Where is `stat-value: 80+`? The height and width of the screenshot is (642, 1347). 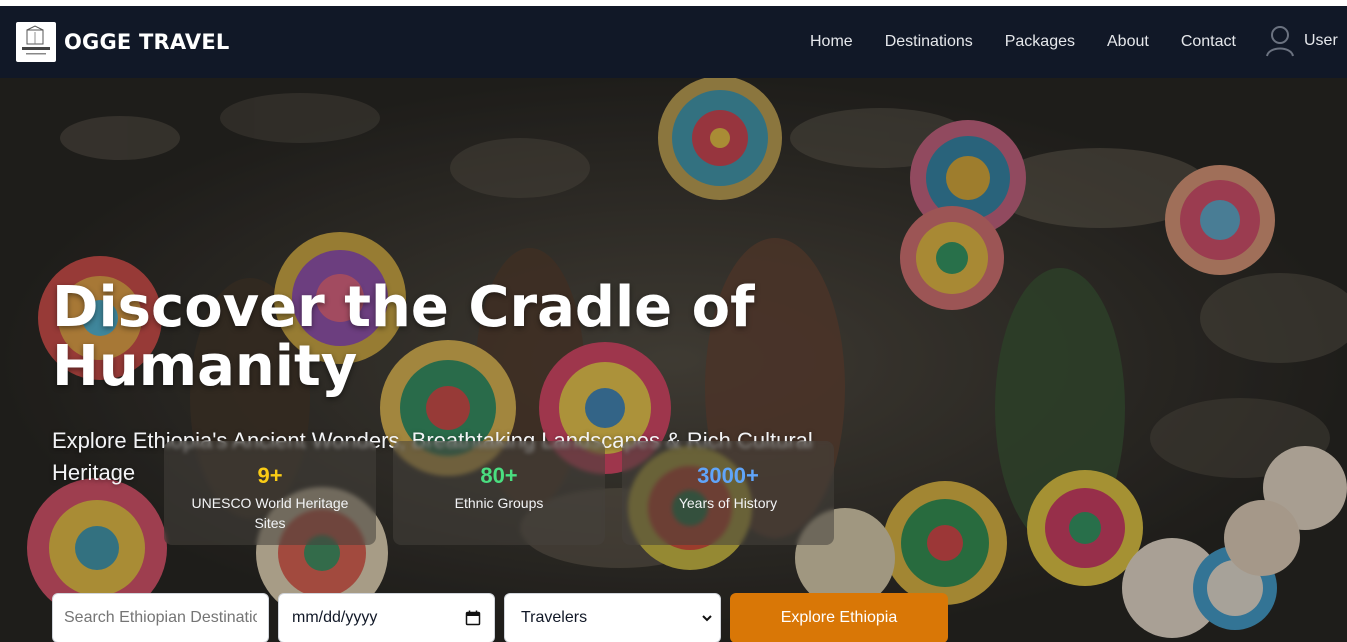 stat-value: 80+ is located at coordinates (499, 475).